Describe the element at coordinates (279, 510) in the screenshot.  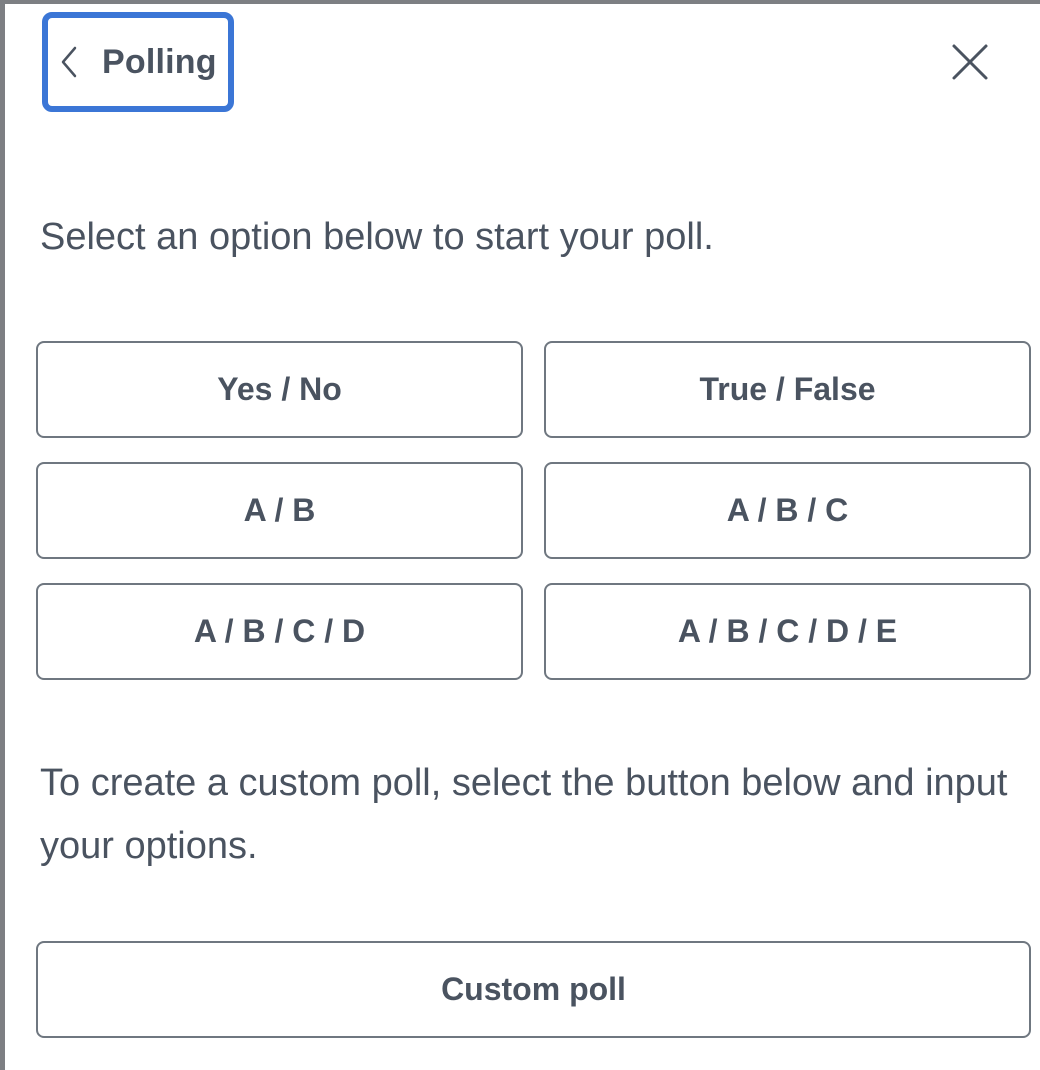
I see `poll-option-a-b: A / B` at that location.